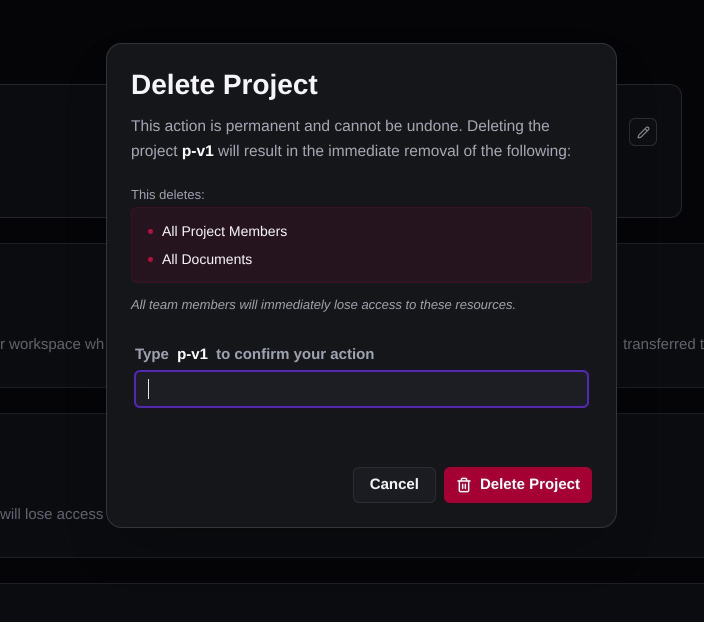 The height and width of the screenshot is (622, 704). Describe the element at coordinates (225, 231) in the screenshot. I see `deleted-item-text: All Project Members` at that location.